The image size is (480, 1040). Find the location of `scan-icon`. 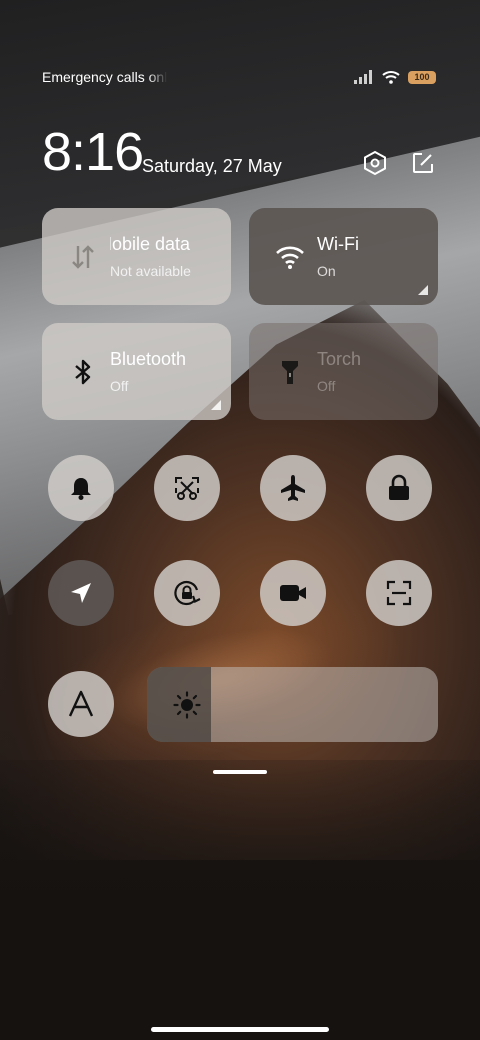

scan-icon is located at coordinates (399, 593).